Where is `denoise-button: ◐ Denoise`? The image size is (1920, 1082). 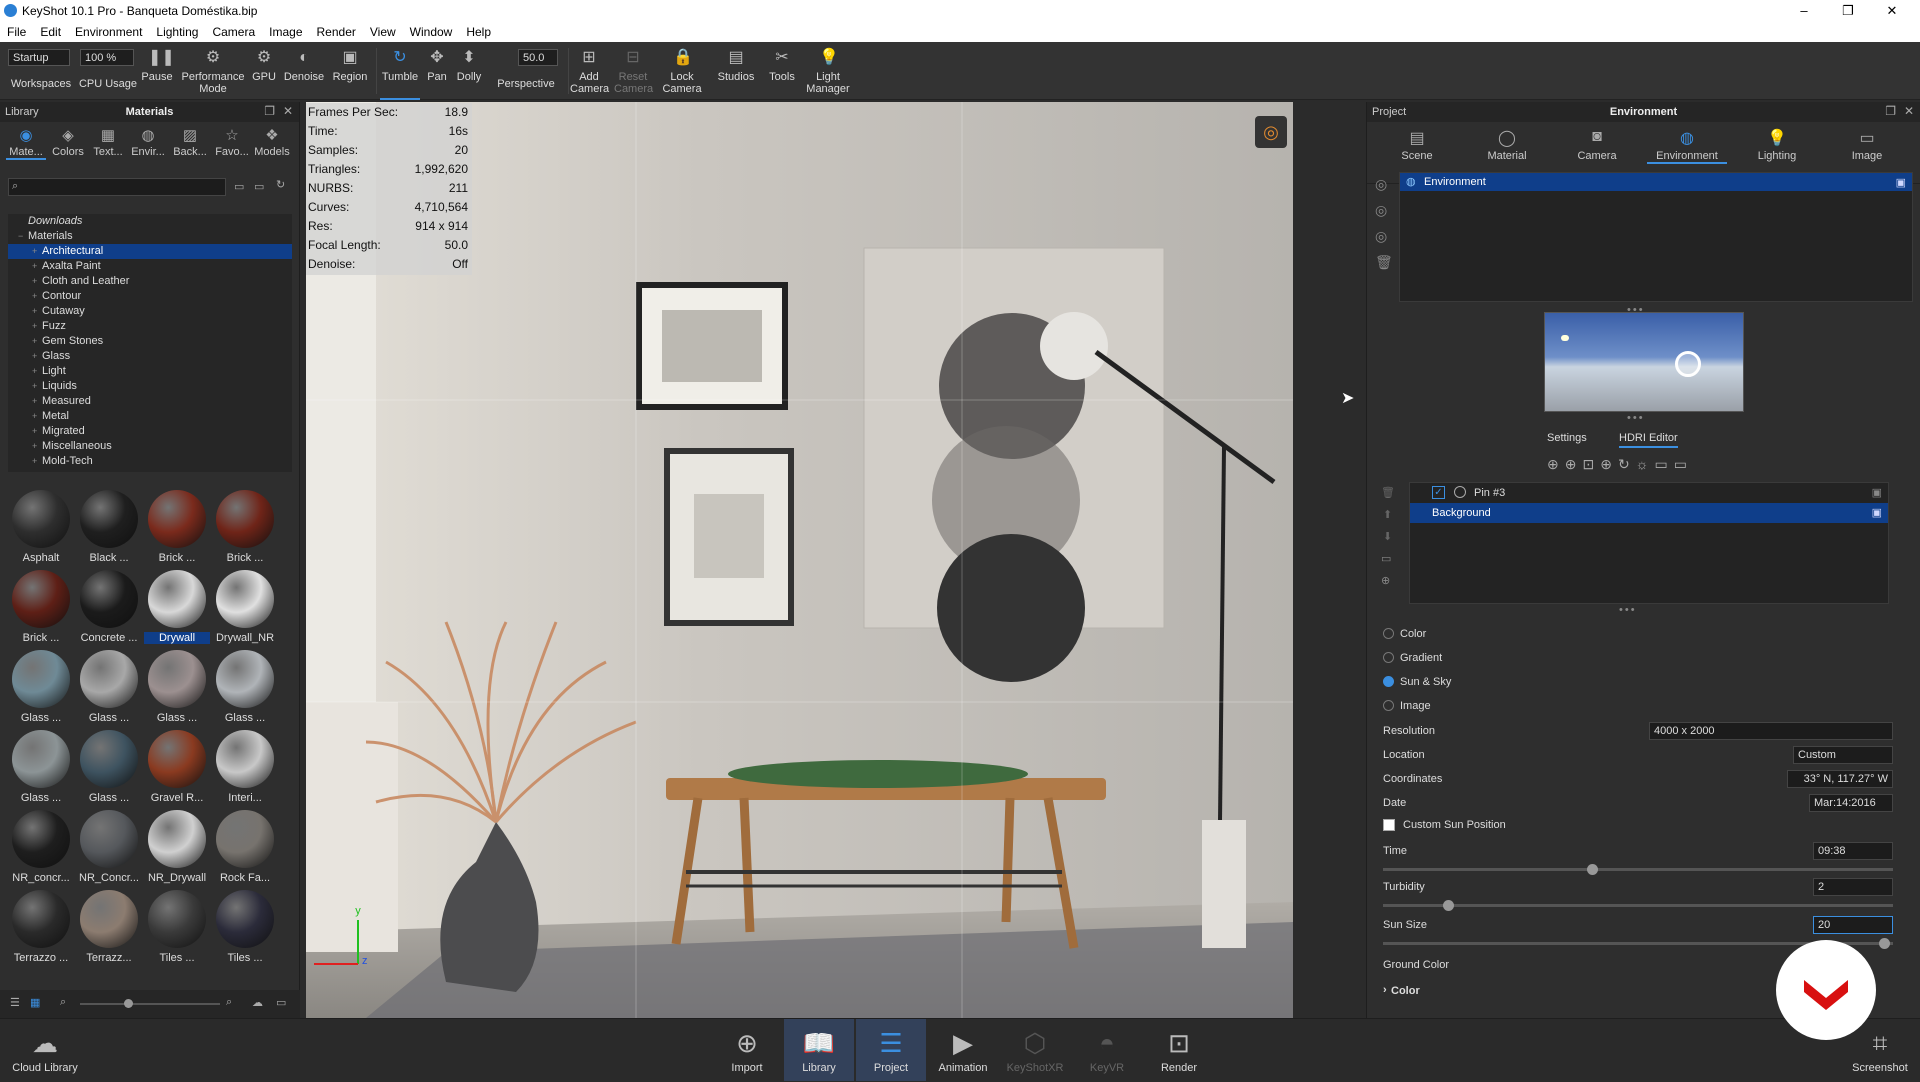 denoise-button: ◐ Denoise is located at coordinates (304, 71).